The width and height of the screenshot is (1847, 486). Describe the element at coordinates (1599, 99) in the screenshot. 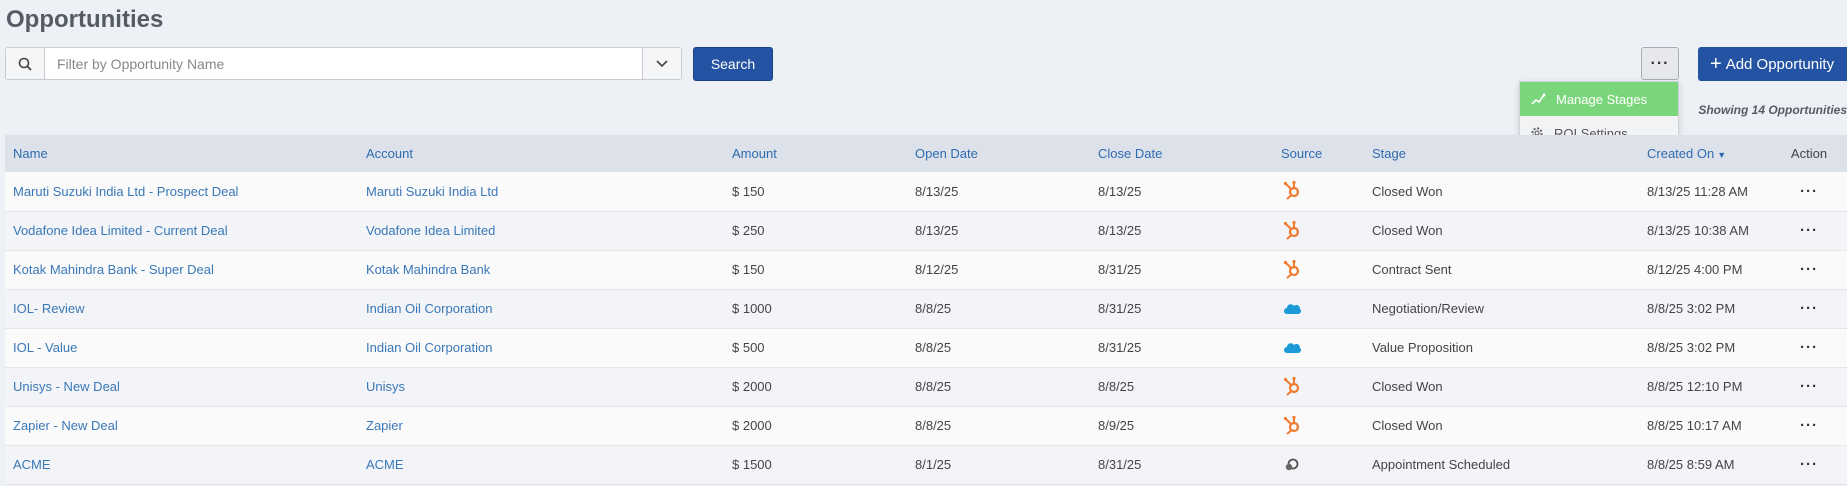

I see `menu-item-manage-stages: Manage Stages` at that location.